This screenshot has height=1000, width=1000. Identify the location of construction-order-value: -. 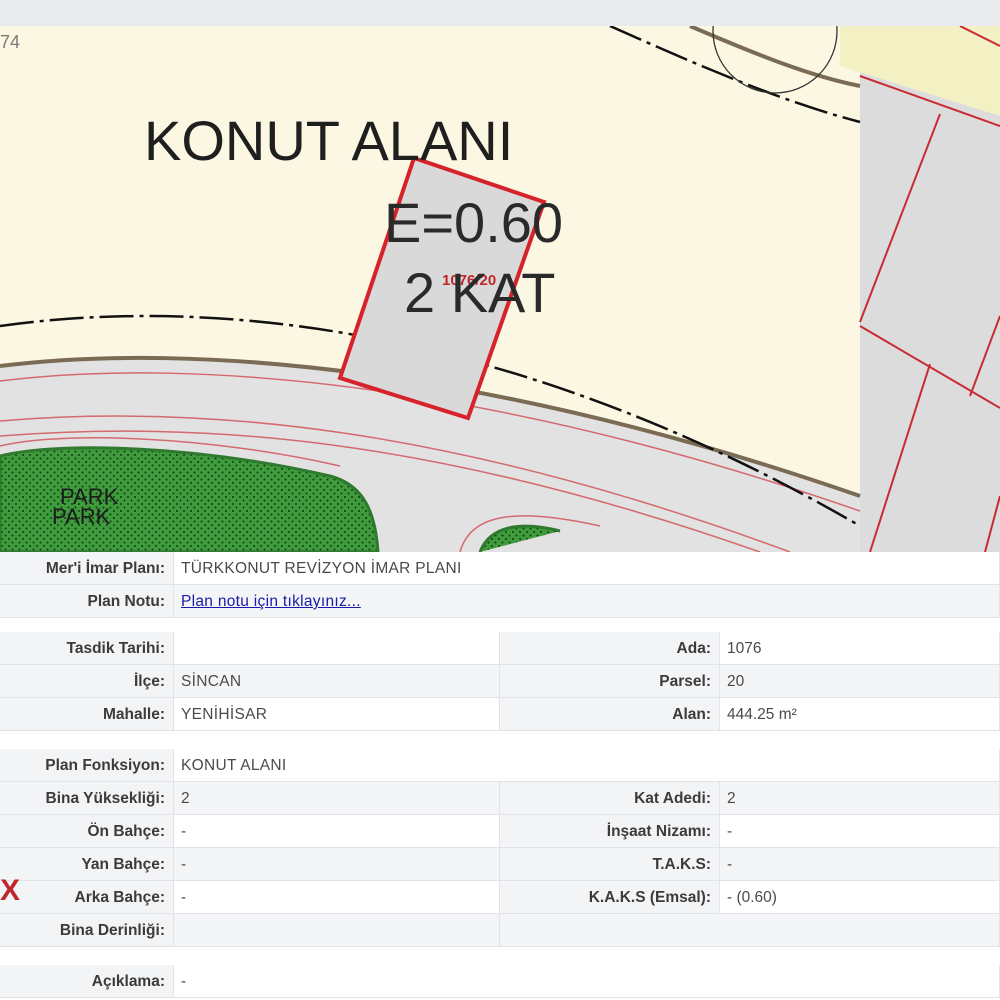
(860, 831).